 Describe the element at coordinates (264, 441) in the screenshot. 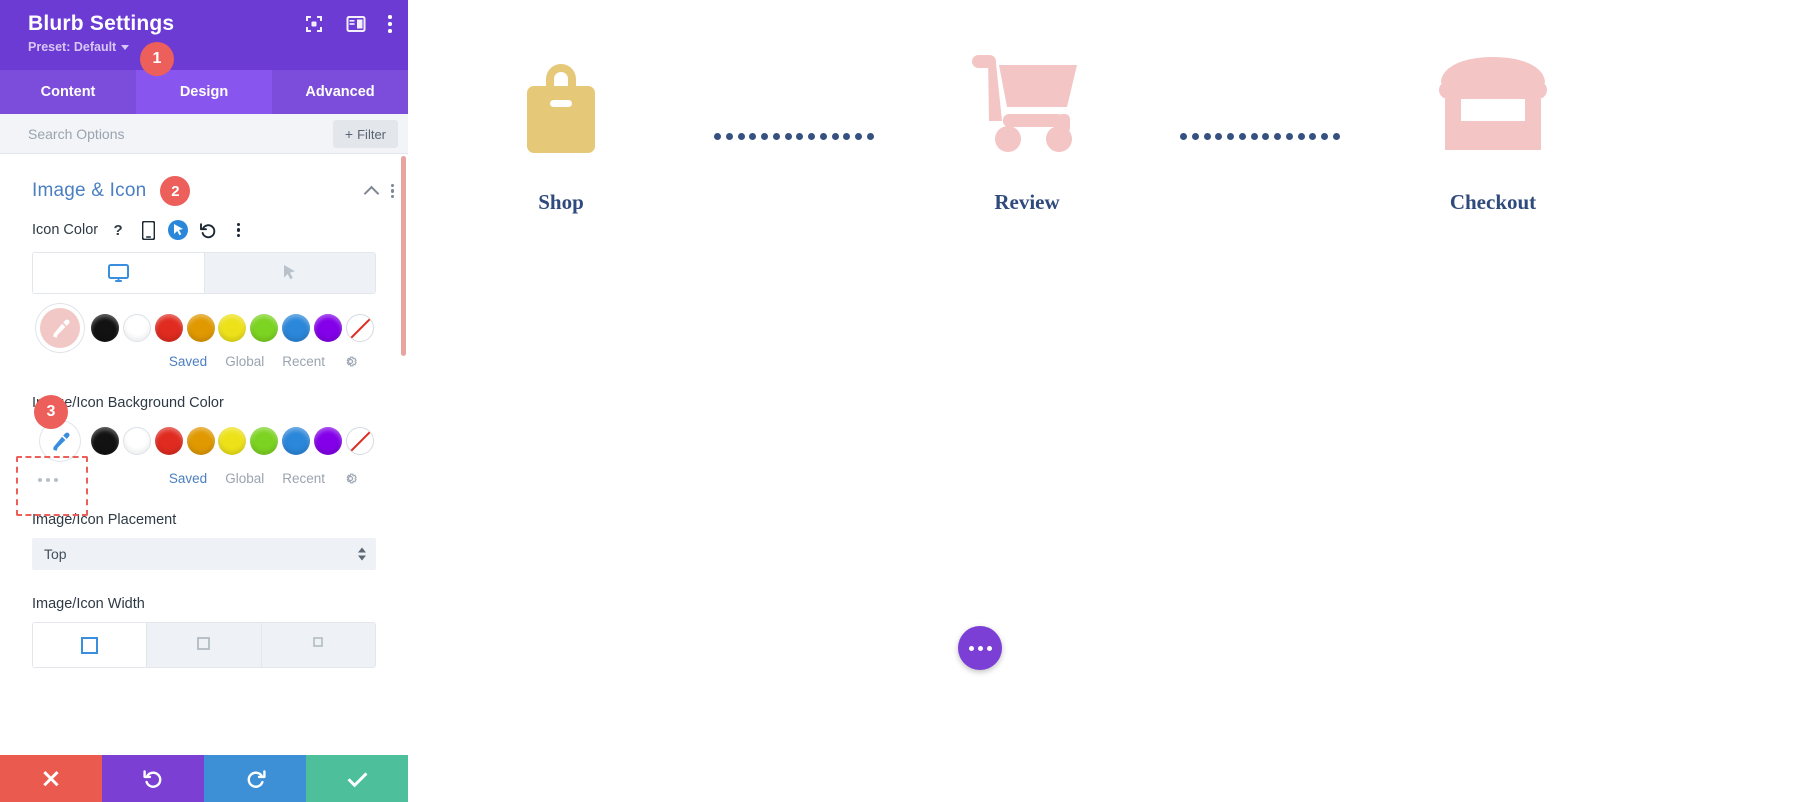

I see `bg-swatch-green` at that location.